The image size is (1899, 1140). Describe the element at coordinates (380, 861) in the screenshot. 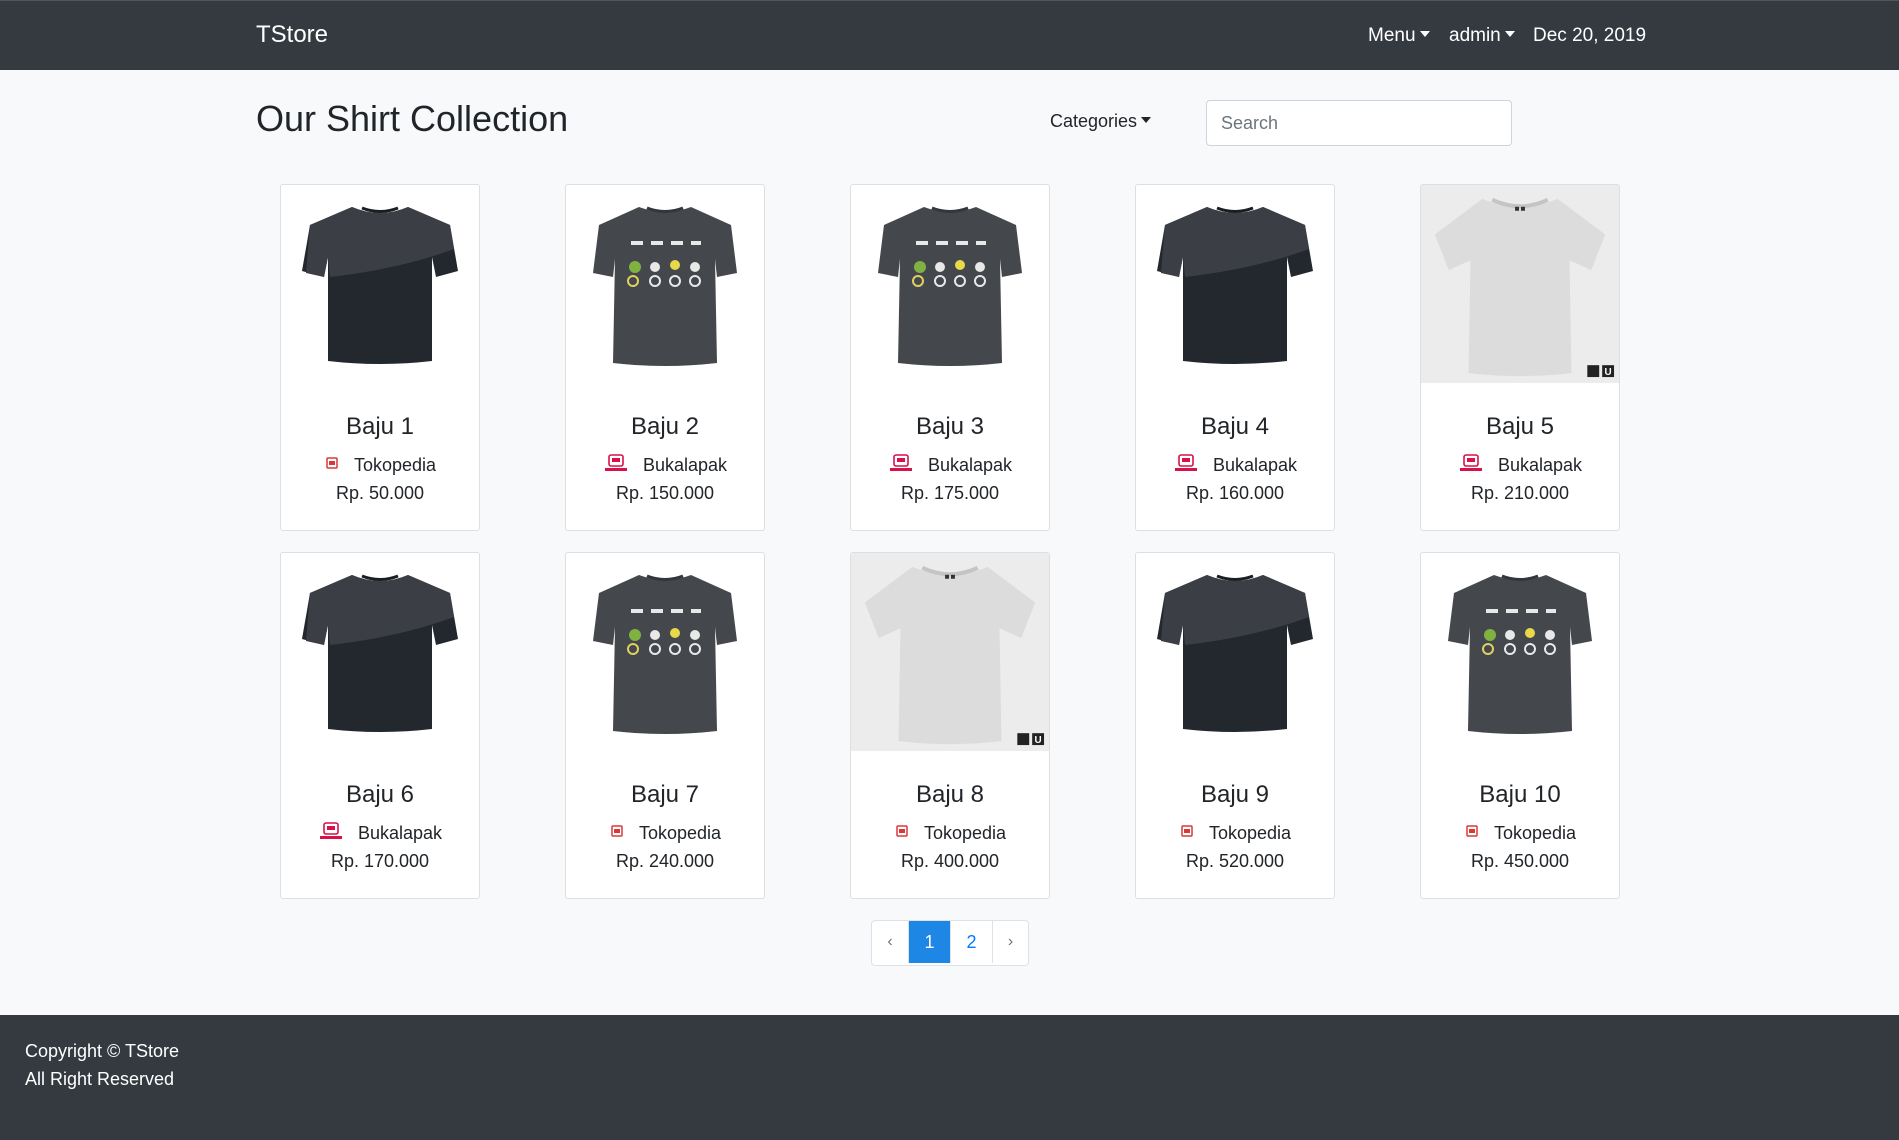

I see `product-price: Rp. 170.000` at that location.